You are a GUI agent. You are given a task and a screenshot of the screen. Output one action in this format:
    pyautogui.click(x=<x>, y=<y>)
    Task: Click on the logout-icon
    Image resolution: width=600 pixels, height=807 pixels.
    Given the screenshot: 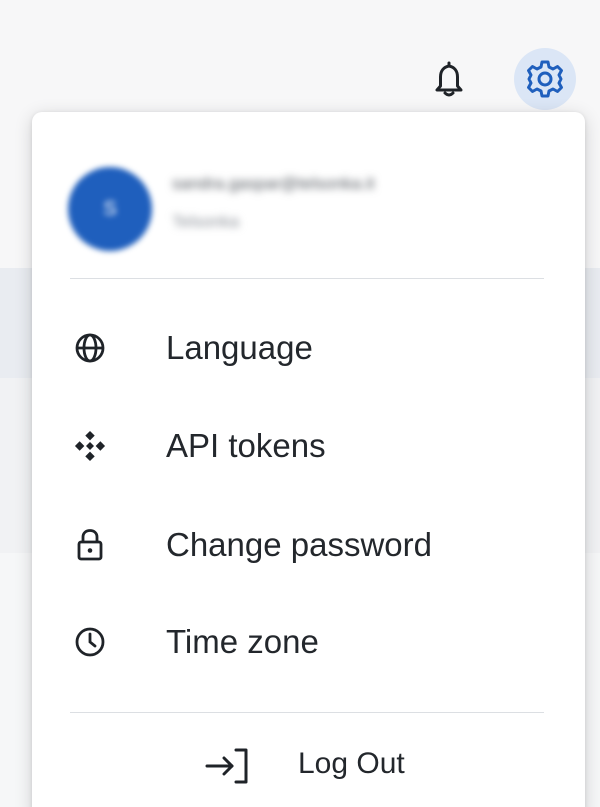 What is the action you would take?
    pyautogui.click(x=227, y=766)
    